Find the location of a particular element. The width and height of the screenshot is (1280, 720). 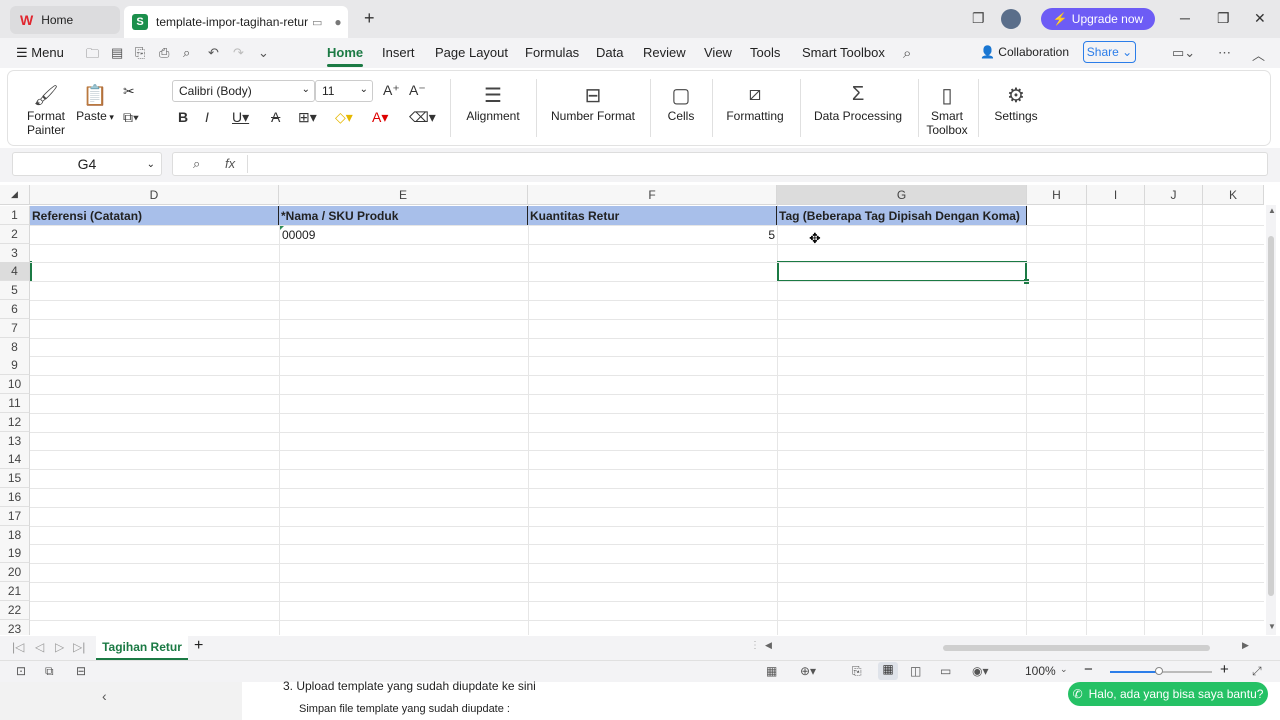

settings-button: ⚙ Settings is located at coordinates (1016, 103).